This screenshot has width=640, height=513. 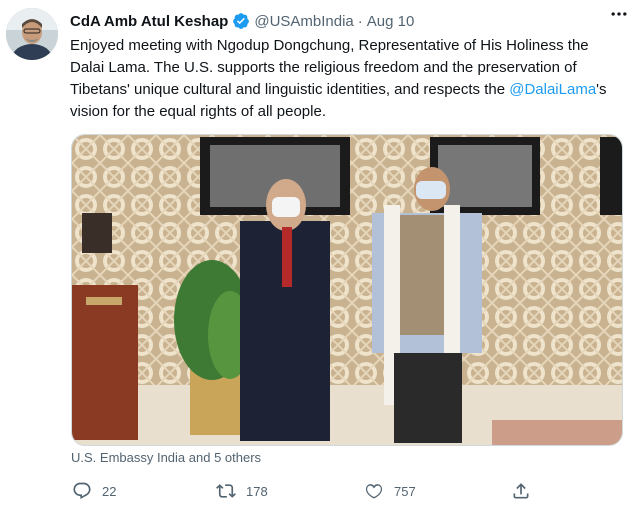 What do you see at coordinates (241, 21) in the screenshot?
I see `verified-badge-icon` at bounding box center [241, 21].